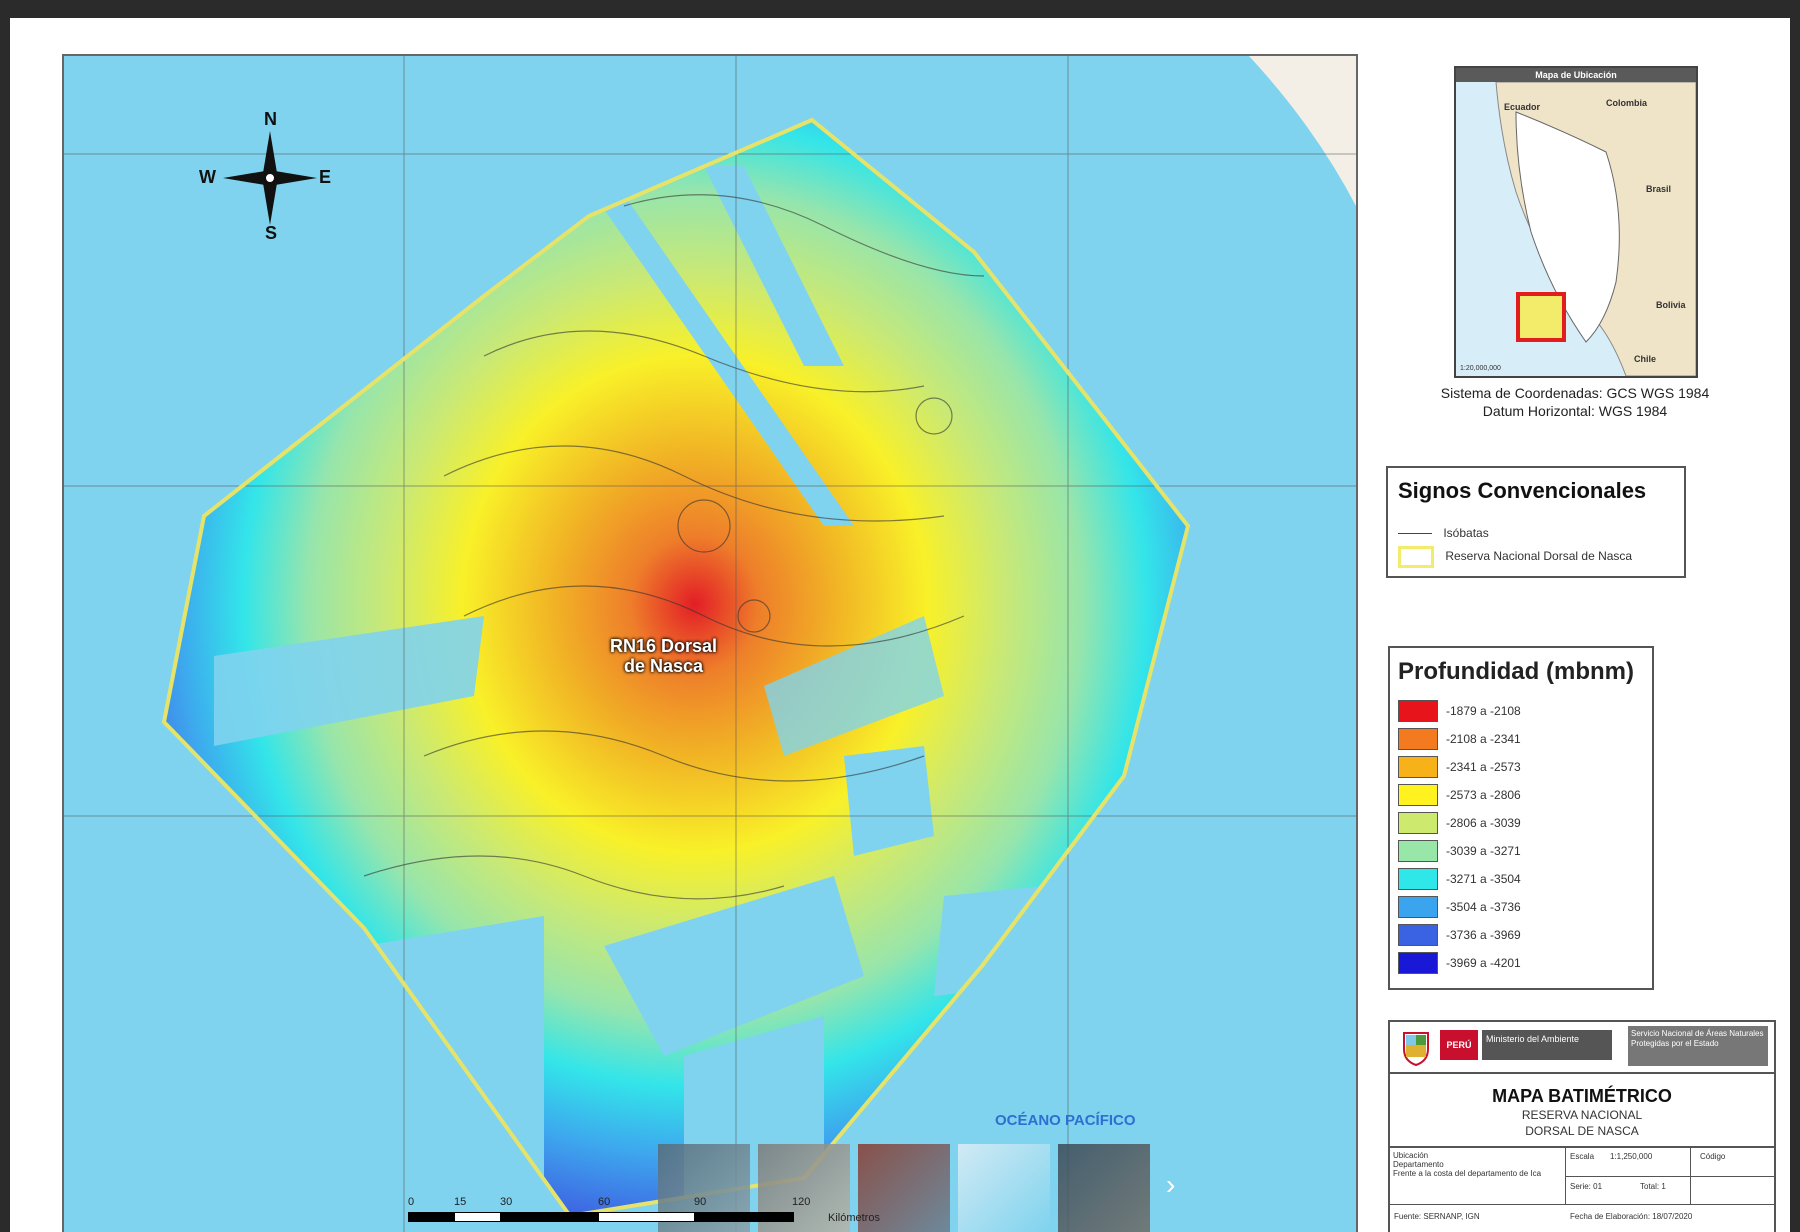  I want to click on compass-n: N, so click(270, 119).